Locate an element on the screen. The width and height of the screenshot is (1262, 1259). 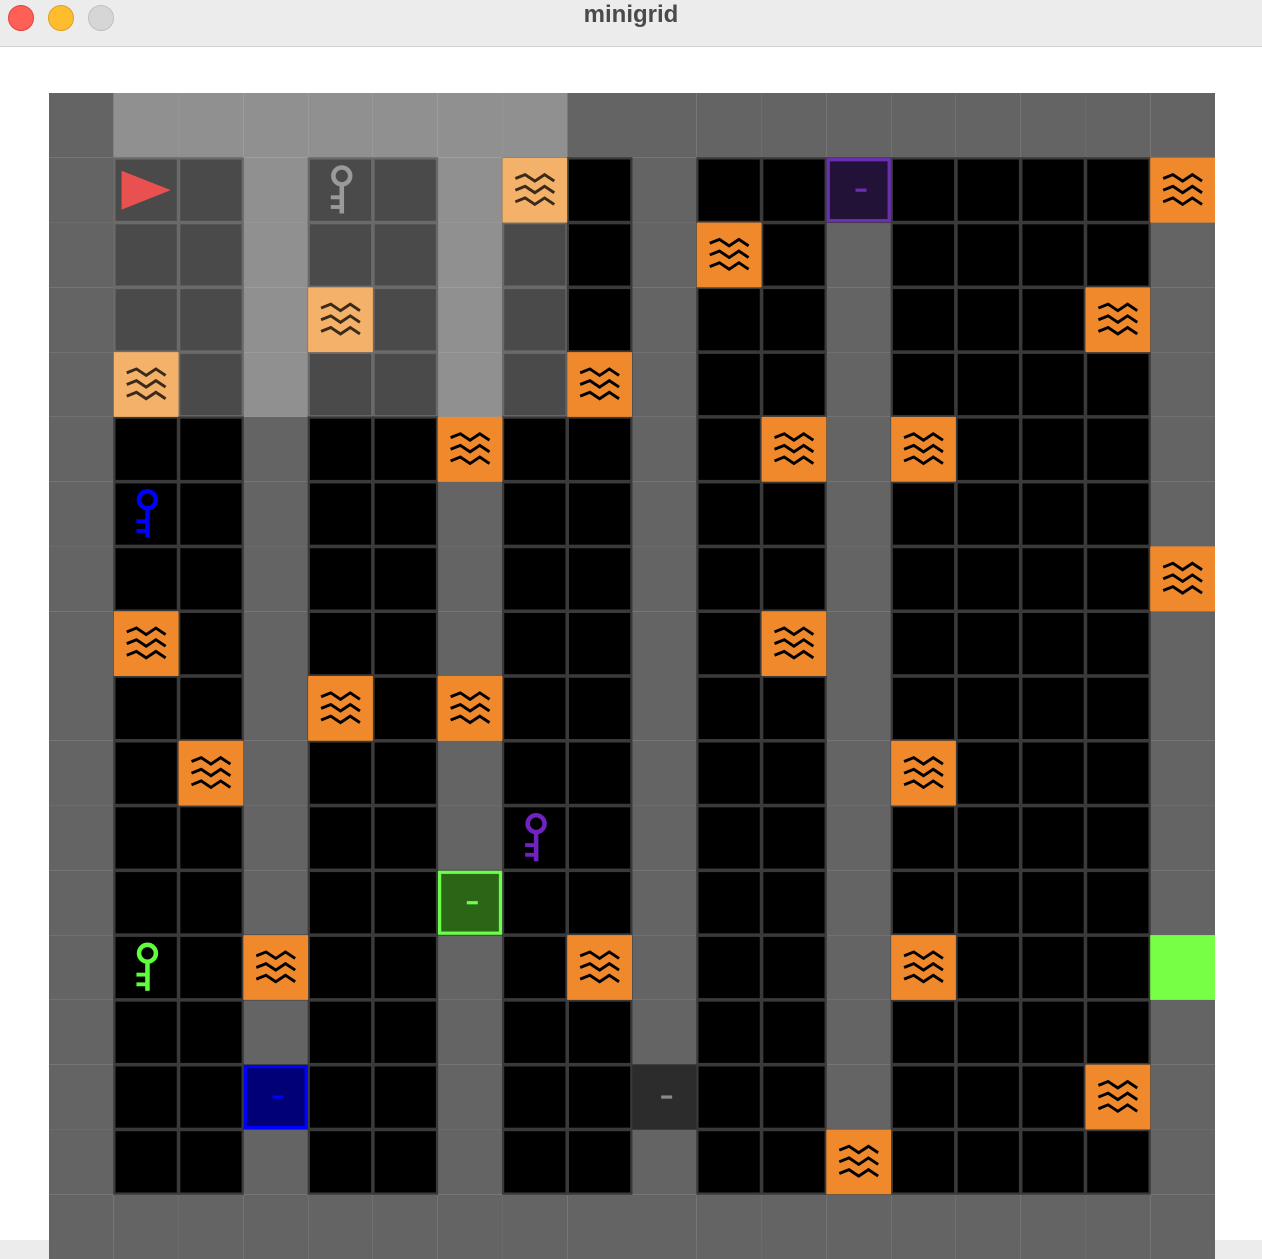
key-shaft is located at coordinates (536, 847).